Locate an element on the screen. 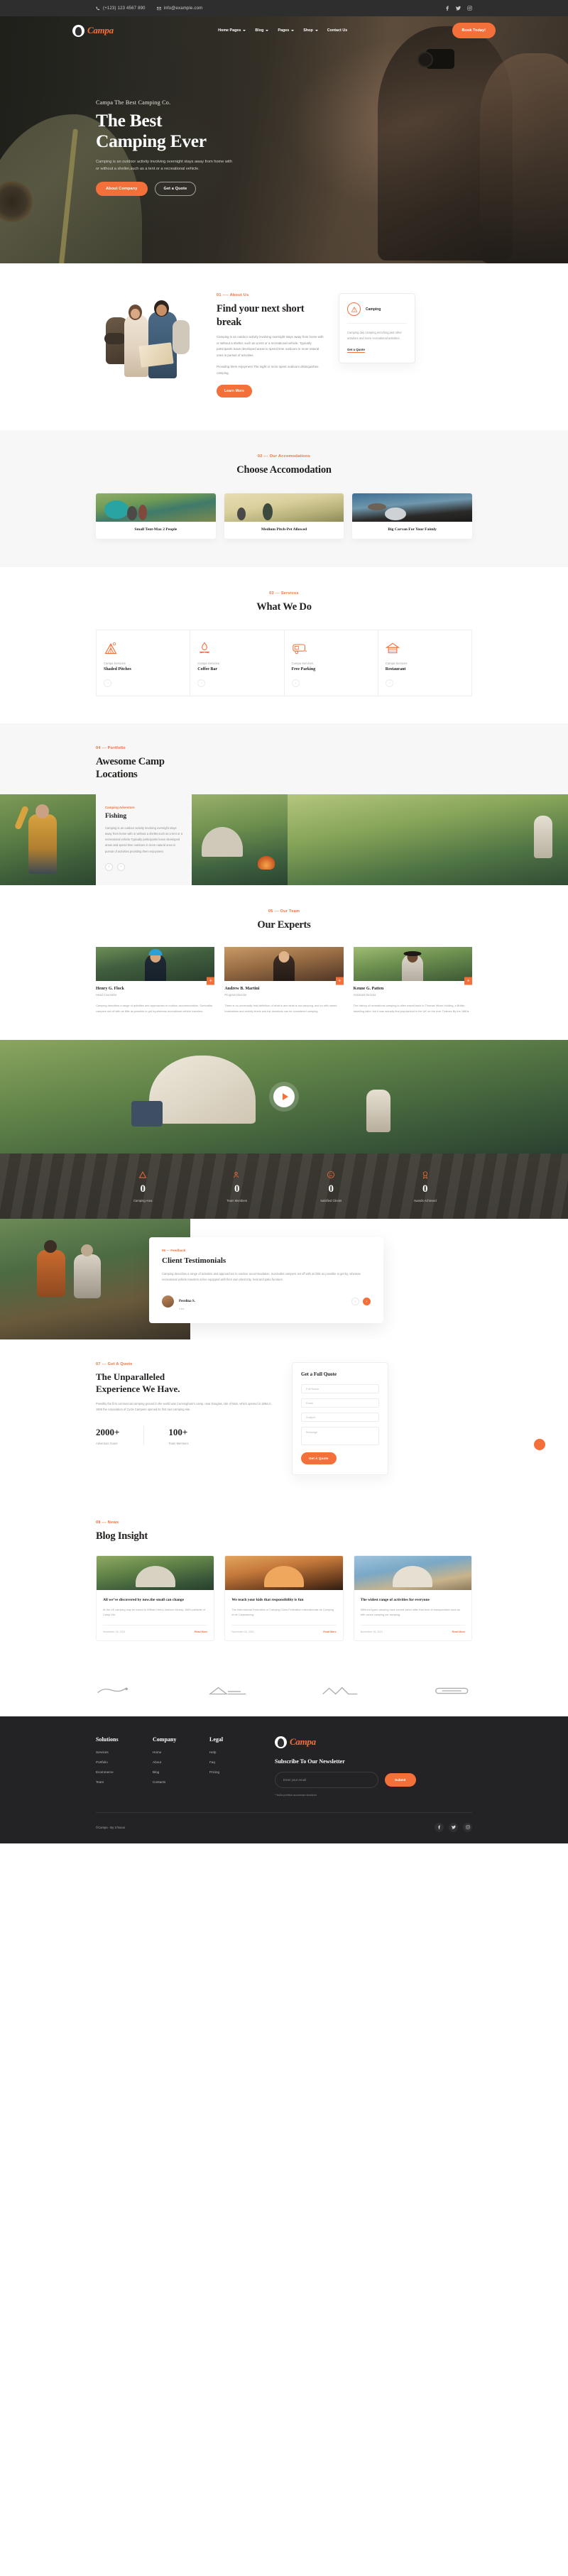 This screenshot has height=2576, width=568. cabin-icon is located at coordinates (424, 647).